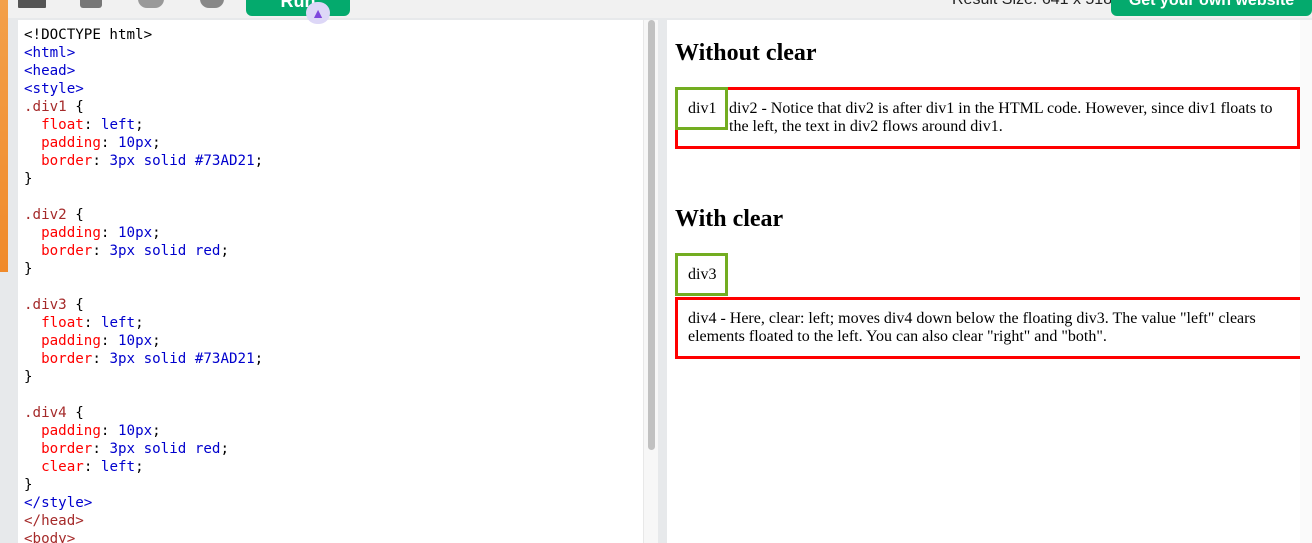 The image size is (1312, 543). I want to click on code-token: <!DOCTYPE html>, so click(88, 35).